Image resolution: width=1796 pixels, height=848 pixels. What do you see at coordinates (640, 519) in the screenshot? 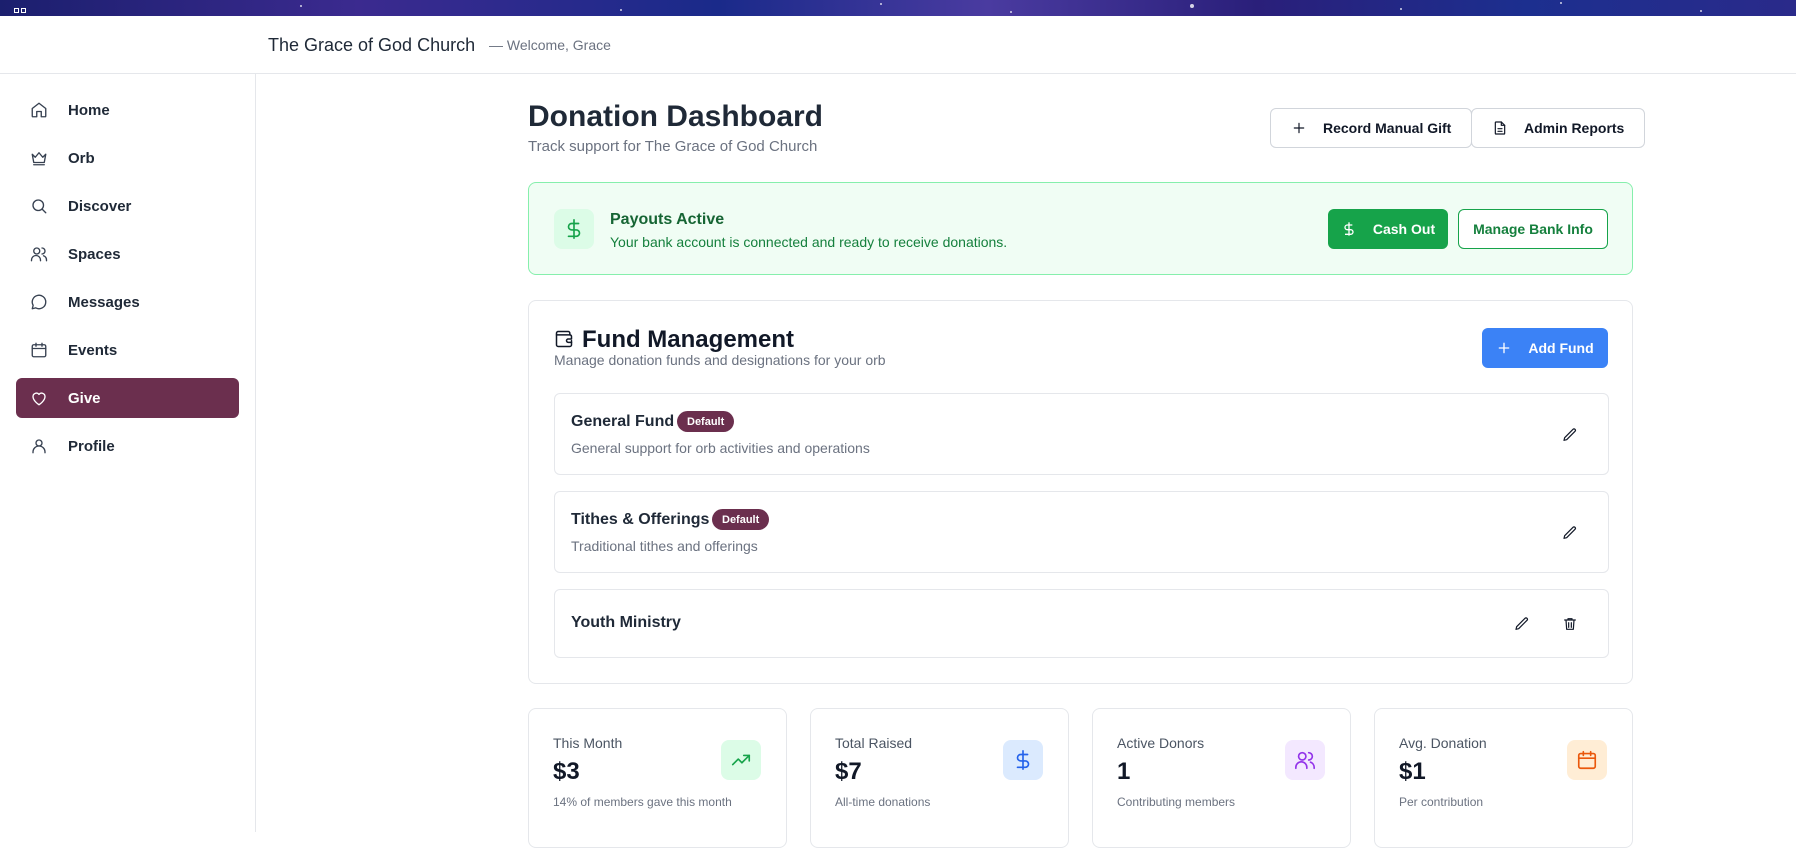
I see `fund-name: Tithes & Offerings` at bounding box center [640, 519].